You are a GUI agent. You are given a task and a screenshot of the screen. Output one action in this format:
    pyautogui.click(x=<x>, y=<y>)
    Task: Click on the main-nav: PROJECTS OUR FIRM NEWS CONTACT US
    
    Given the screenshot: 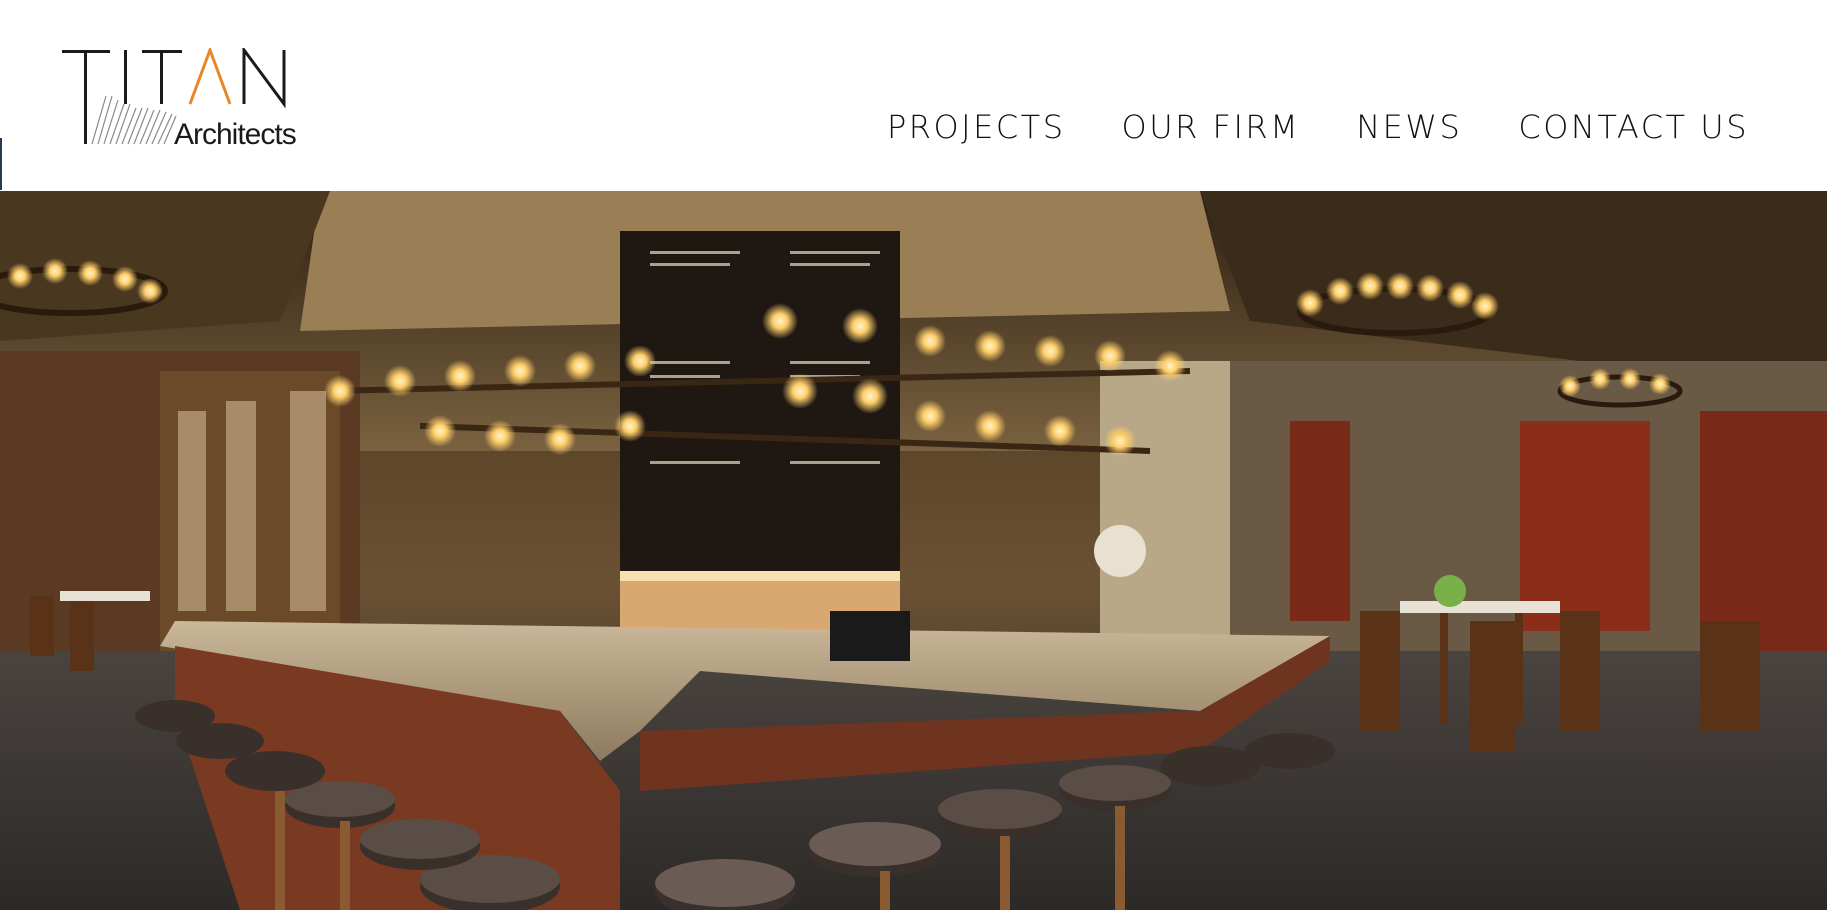 What is the action you would take?
    pyautogui.click(x=1318, y=127)
    